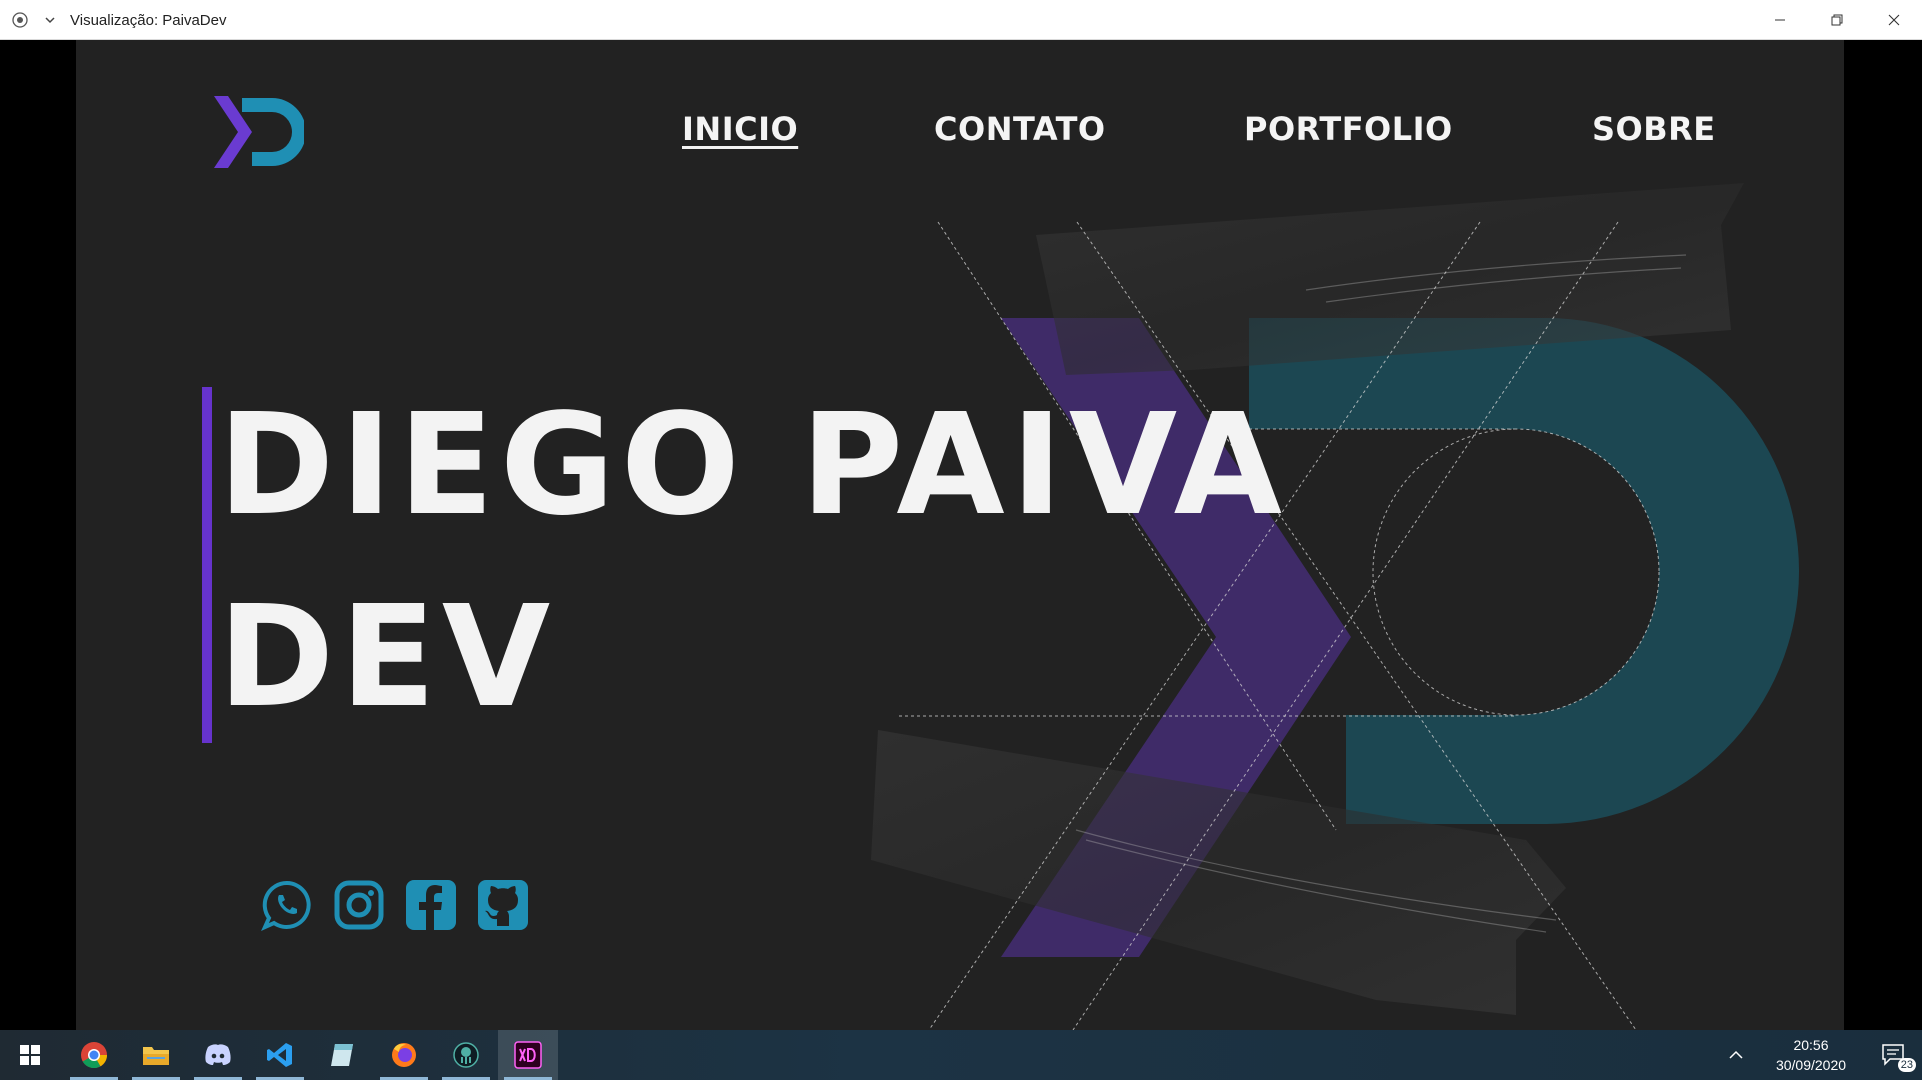  I want to click on gitkraken-icon, so click(466, 1055).